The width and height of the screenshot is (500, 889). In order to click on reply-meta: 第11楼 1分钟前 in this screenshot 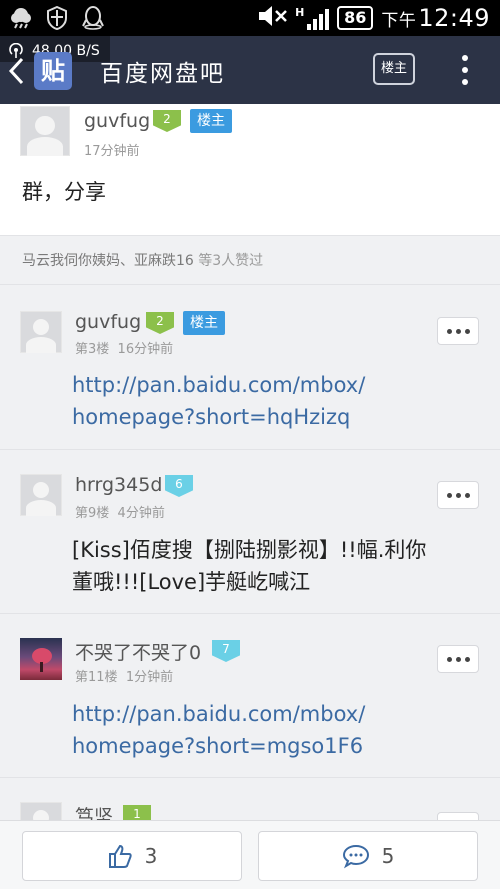, I will do `click(124, 675)`.